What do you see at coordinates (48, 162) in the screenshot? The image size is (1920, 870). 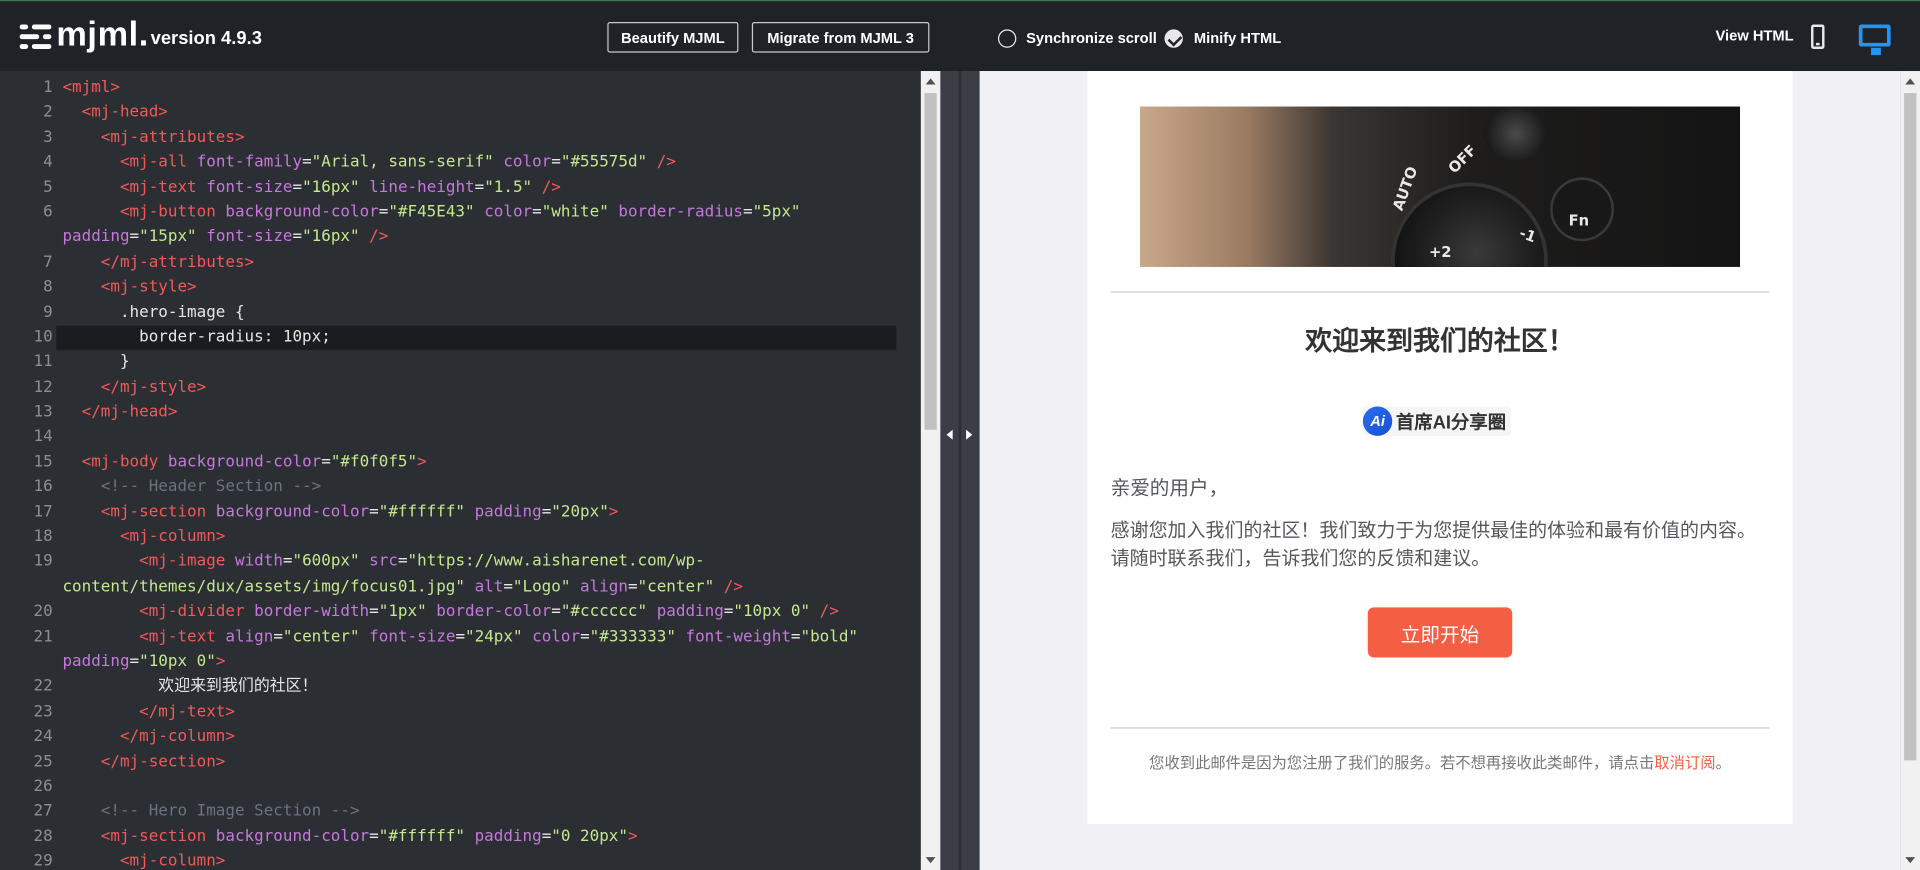 I see `line-number: 4` at bounding box center [48, 162].